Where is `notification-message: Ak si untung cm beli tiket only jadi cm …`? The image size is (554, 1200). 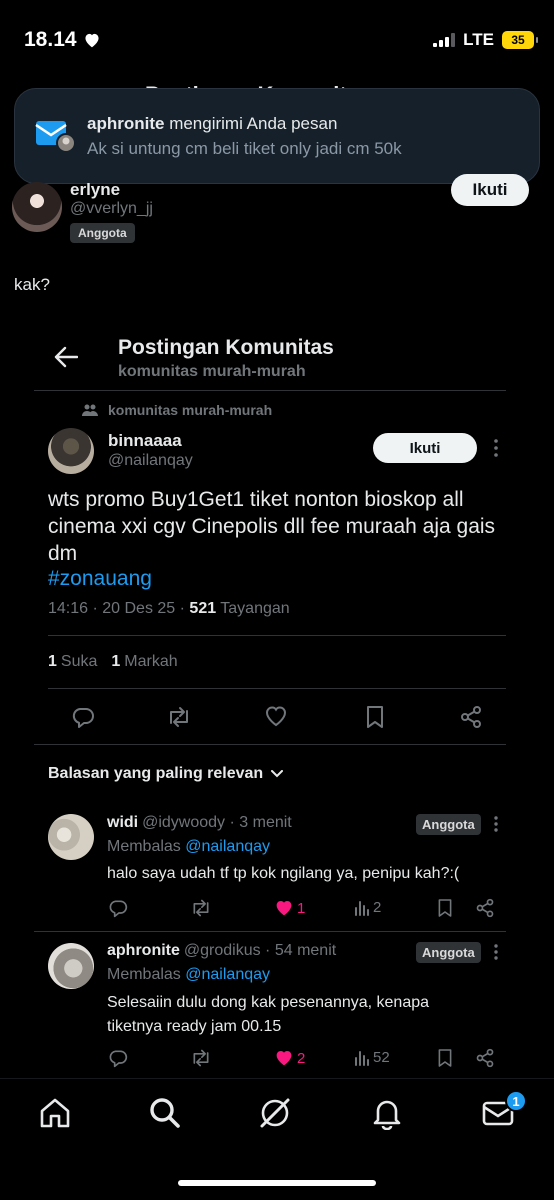 notification-message: Ak si untung cm beli tiket only jadi cm … is located at coordinates (244, 148).